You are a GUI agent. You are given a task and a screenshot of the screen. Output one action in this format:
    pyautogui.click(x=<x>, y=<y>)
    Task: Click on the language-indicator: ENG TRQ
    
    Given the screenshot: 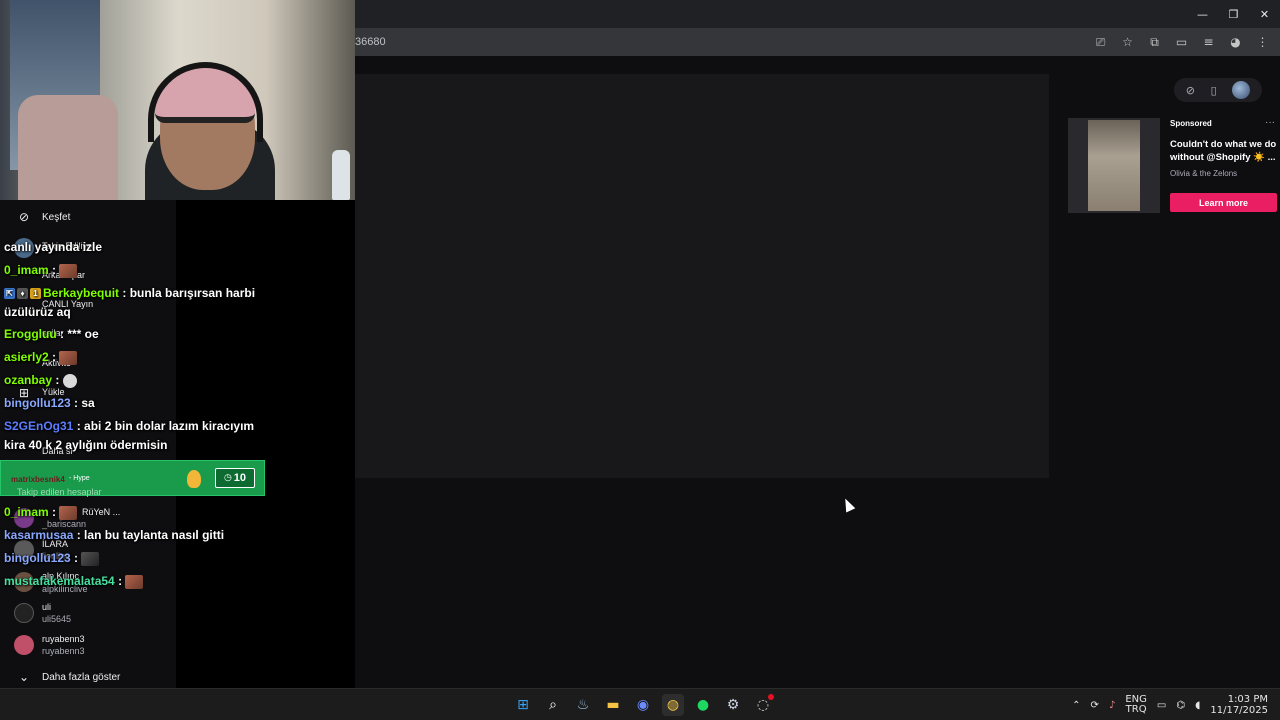 What is the action you would take?
    pyautogui.click(x=1136, y=705)
    